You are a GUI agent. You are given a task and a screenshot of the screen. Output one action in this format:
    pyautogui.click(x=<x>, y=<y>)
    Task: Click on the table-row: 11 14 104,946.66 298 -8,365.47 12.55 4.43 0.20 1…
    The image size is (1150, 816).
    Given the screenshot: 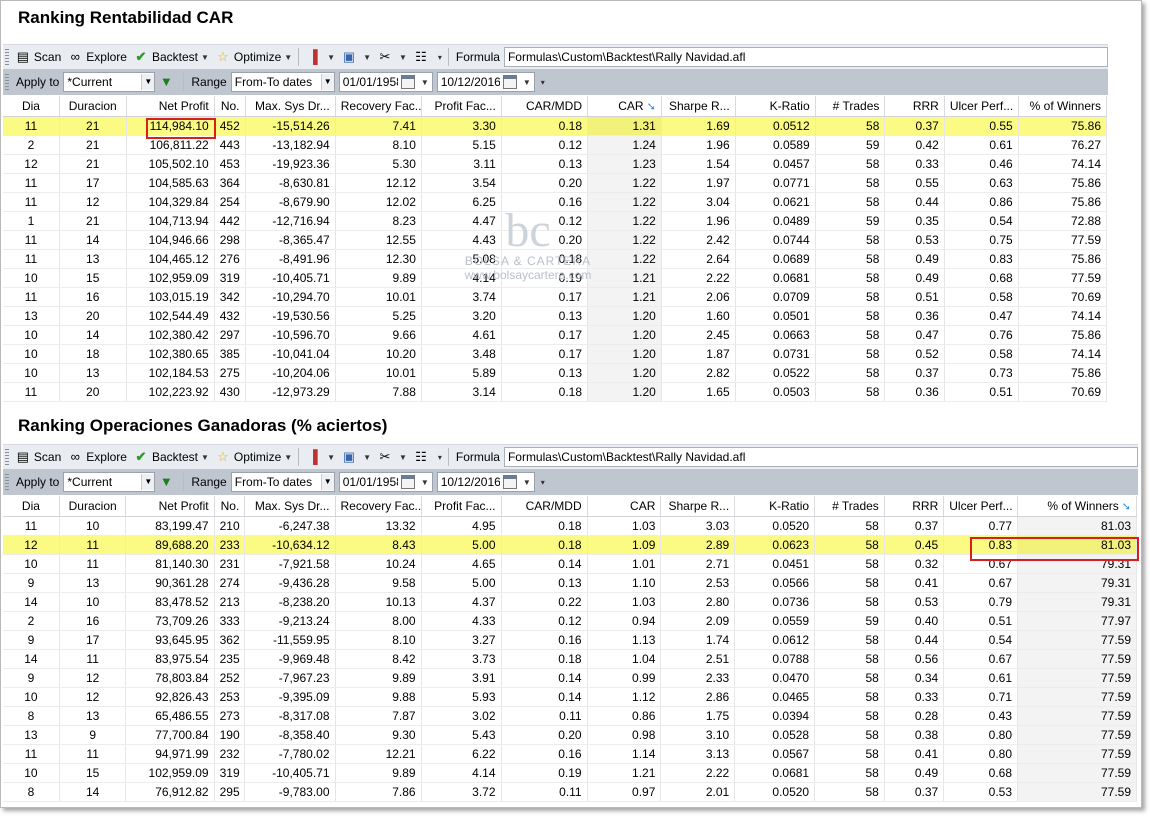 What is the action you would take?
    pyautogui.click(x=555, y=240)
    